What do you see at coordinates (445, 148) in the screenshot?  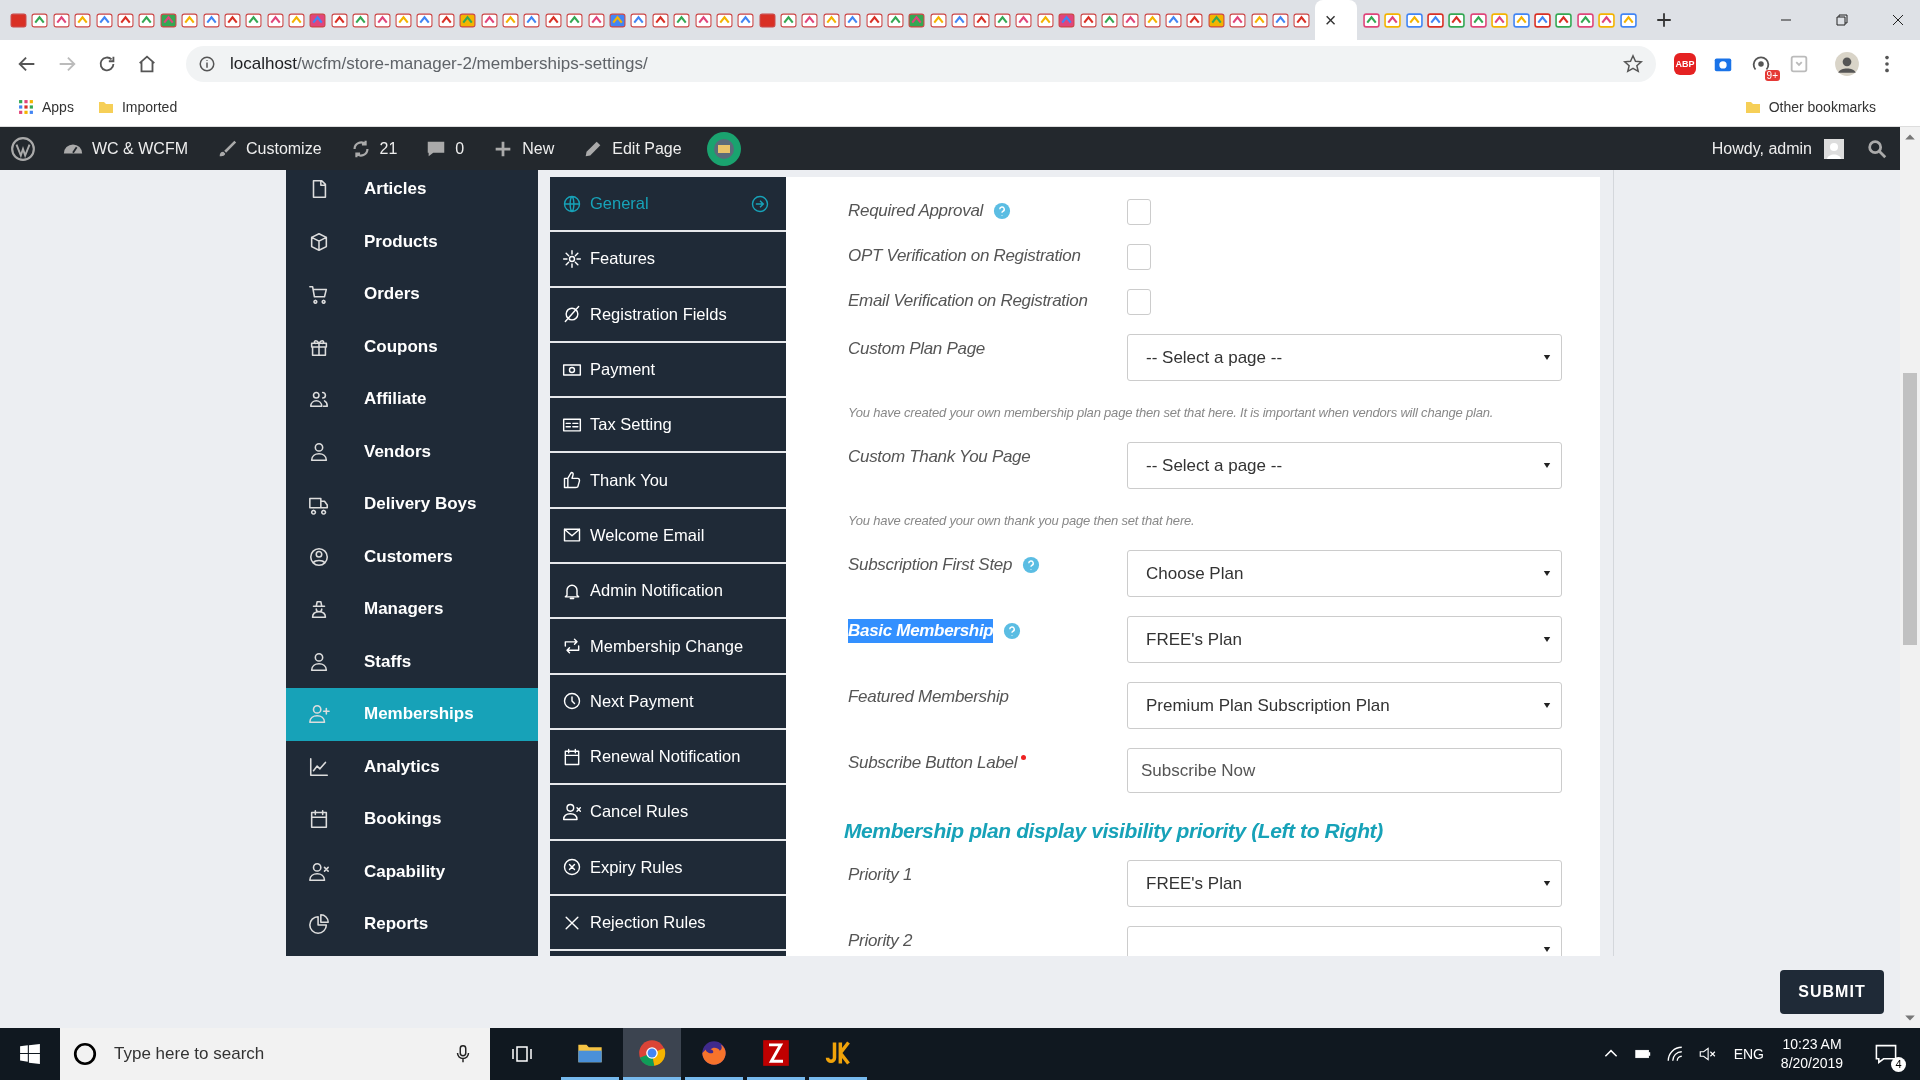 I see `comments-link: 0` at bounding box center [445, 148].